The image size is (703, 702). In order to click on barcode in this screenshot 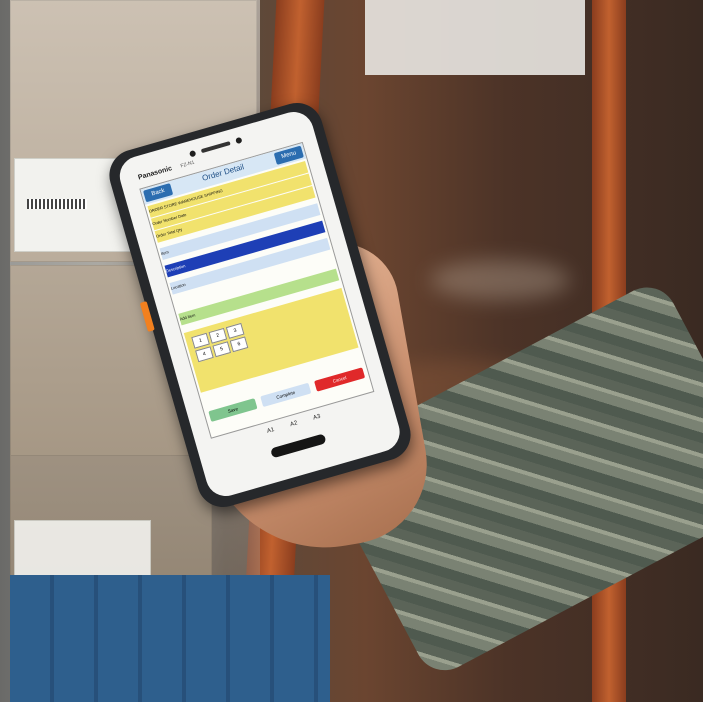, I will do `click(57, 204)`.